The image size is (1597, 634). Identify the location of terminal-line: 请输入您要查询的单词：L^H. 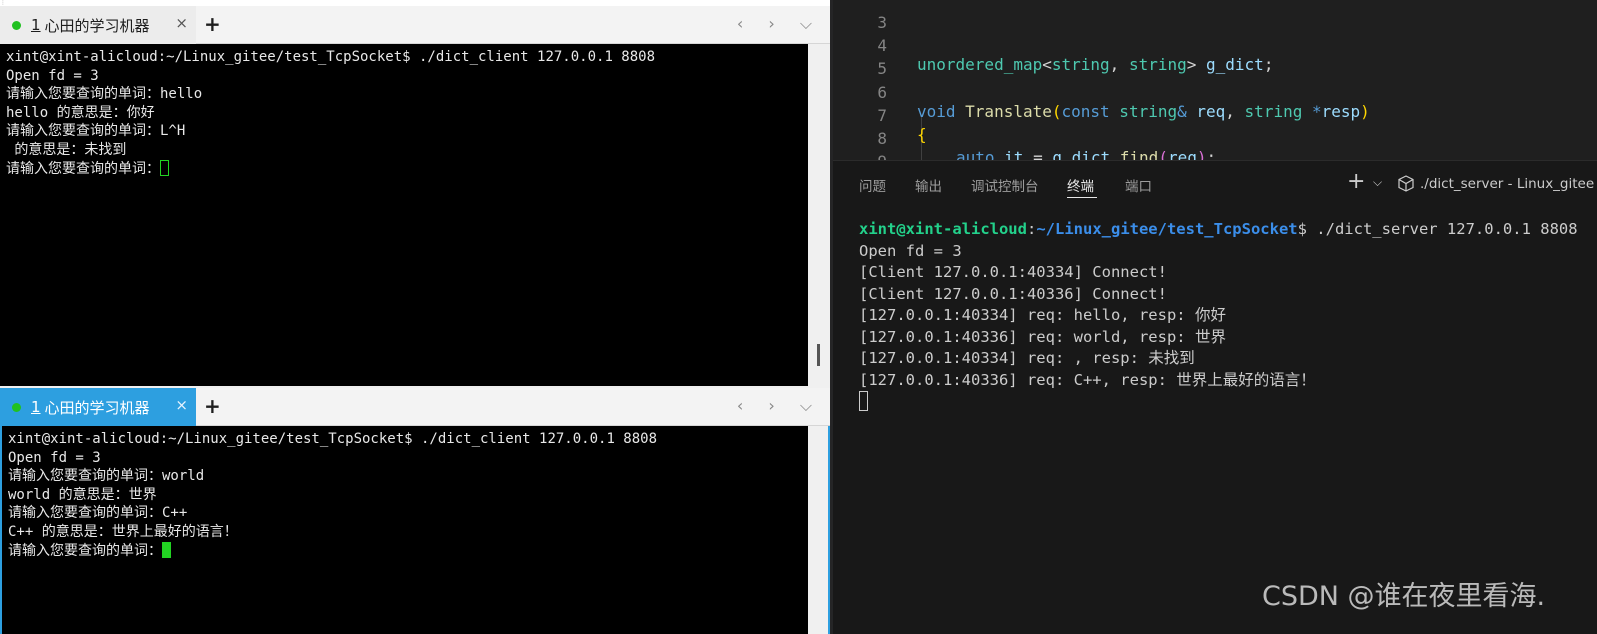
(96, 131).